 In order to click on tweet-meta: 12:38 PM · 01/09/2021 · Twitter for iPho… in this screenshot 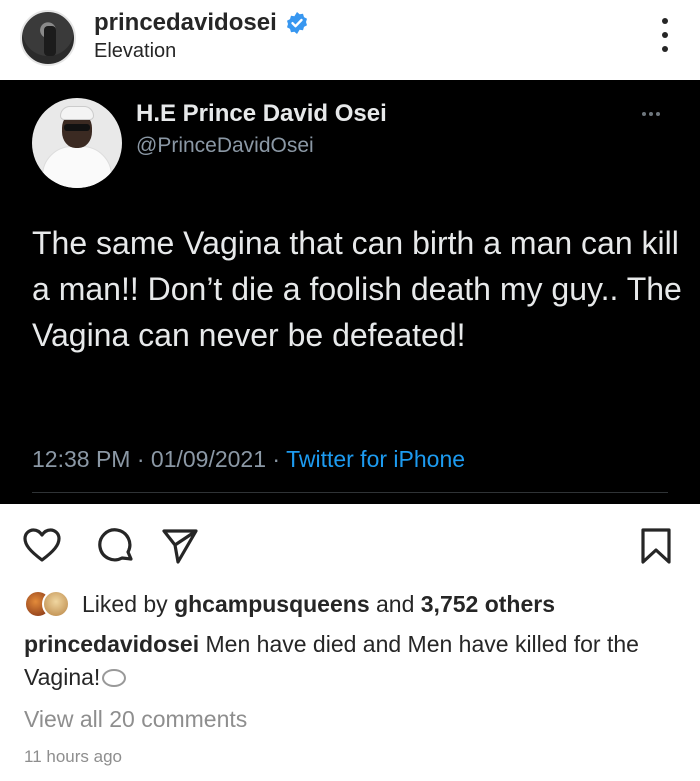, I will do `click(248, 459)`.